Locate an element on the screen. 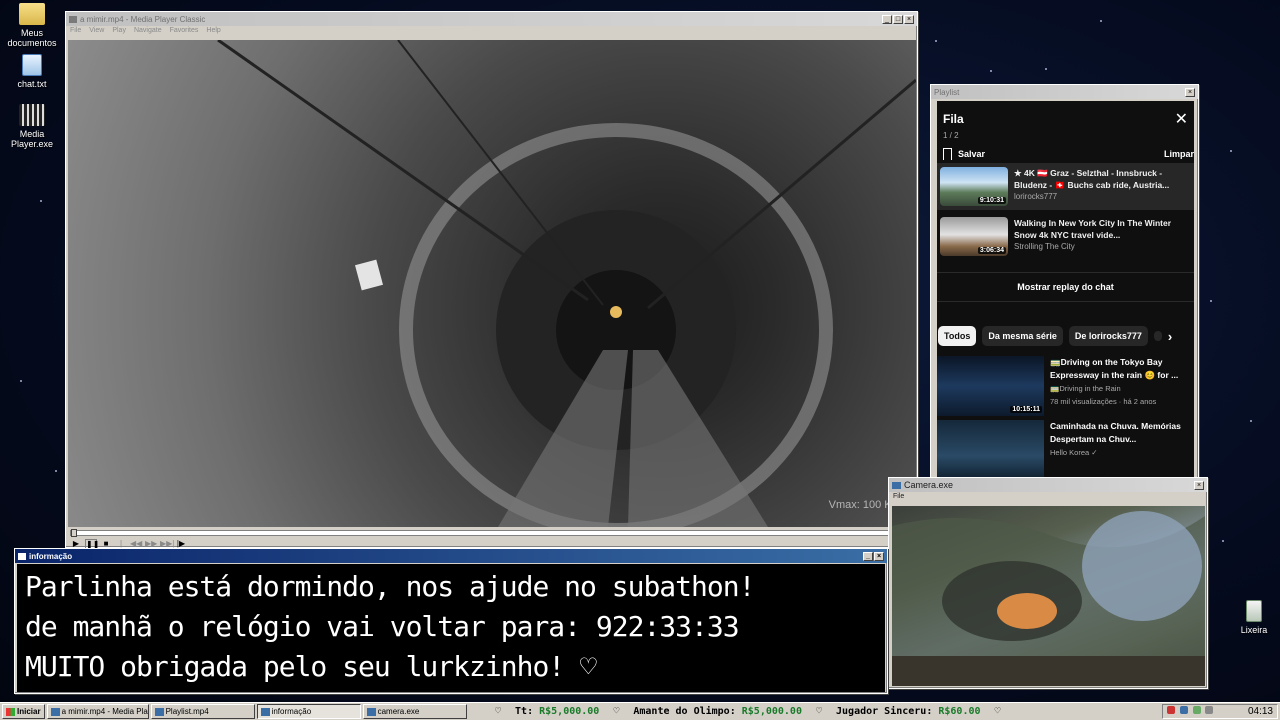 The image size is (1280, 720). camera-window: Camera.exe × File is located at coordinates (1048, 583).